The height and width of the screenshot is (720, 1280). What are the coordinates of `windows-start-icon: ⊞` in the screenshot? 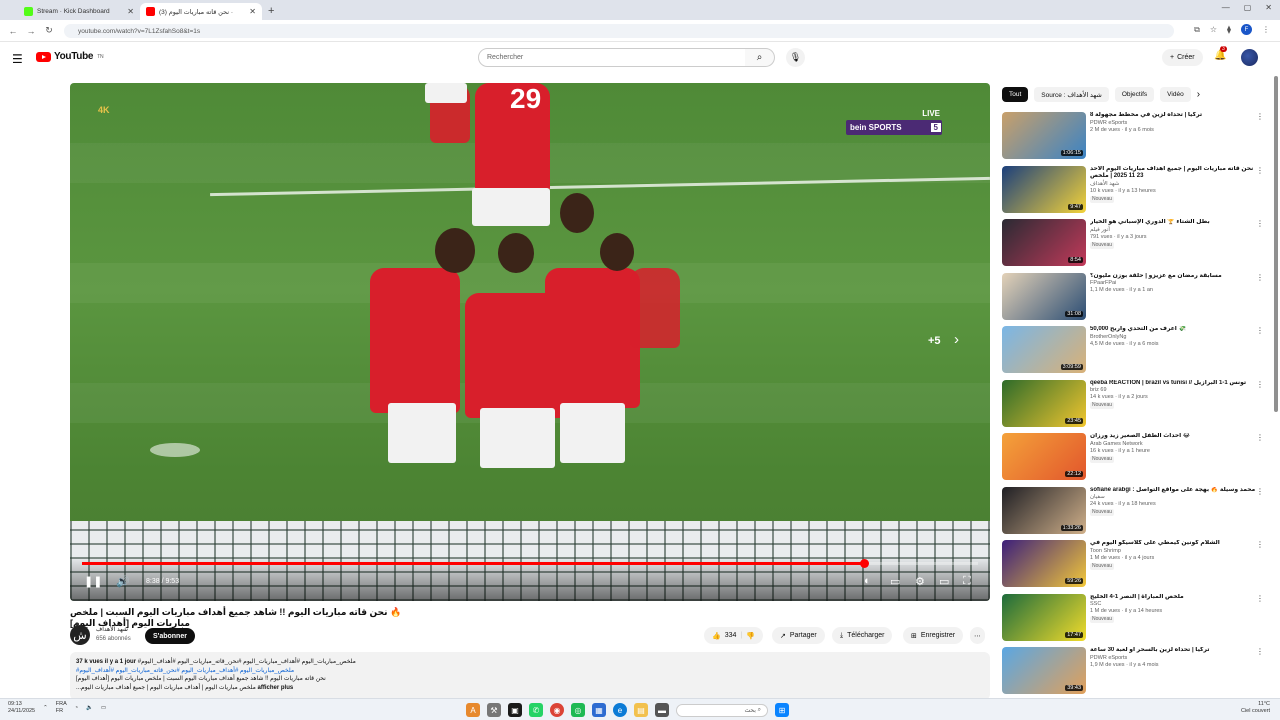 It's located at (782, 710).